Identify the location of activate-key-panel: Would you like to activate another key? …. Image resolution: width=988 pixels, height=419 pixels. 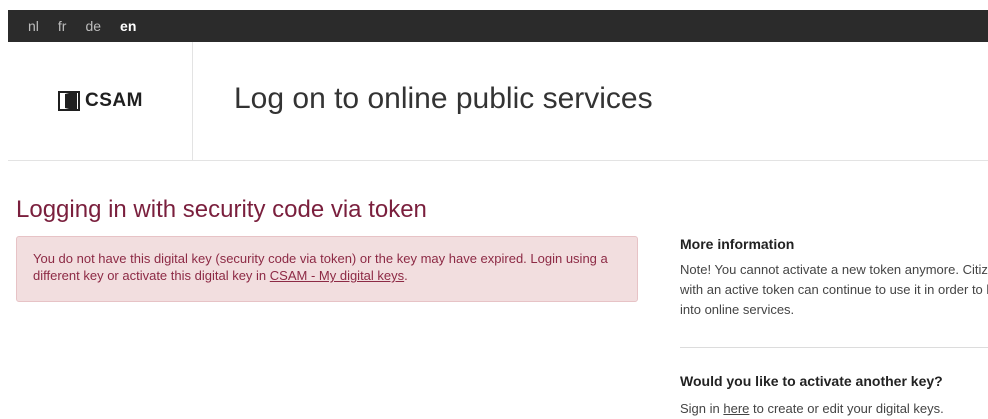
(834, 396).